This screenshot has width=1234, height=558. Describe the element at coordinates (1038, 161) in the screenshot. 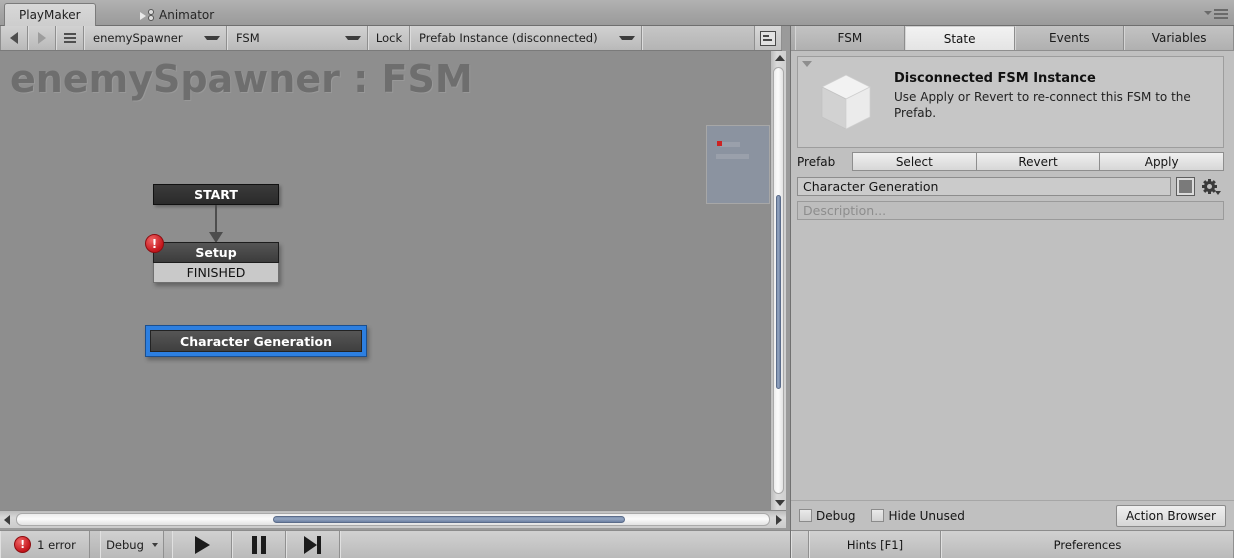

I see `revert-button: Revert` at that location.